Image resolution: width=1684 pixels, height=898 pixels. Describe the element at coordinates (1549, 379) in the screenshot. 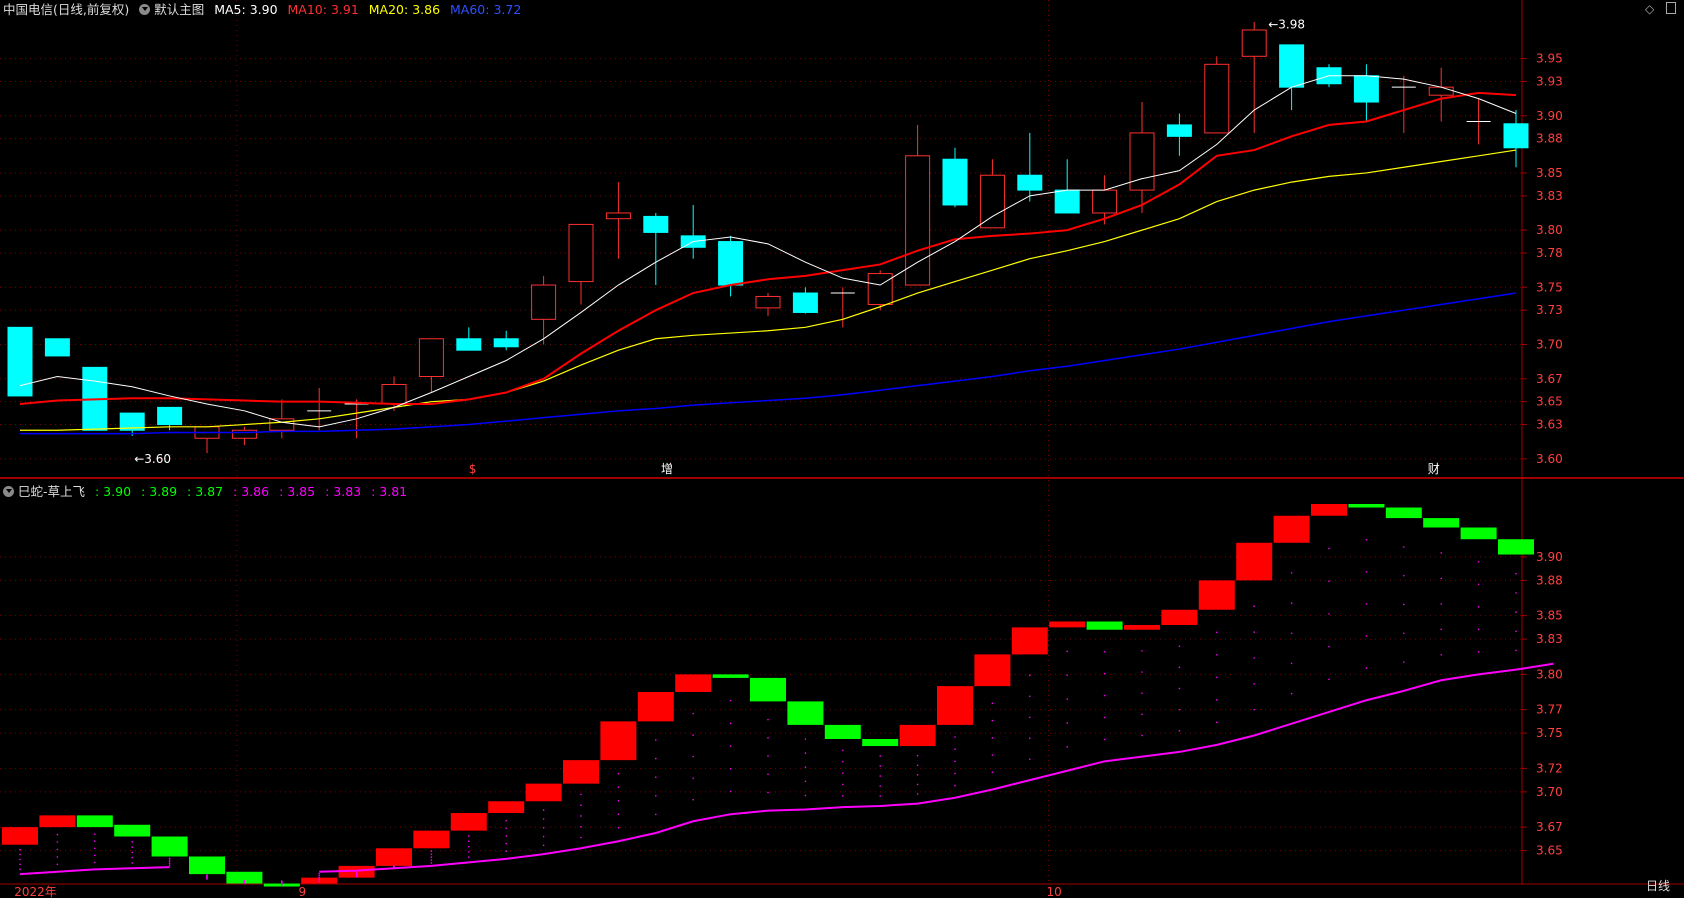

I see `main-axis-label: 3.67` at that location.